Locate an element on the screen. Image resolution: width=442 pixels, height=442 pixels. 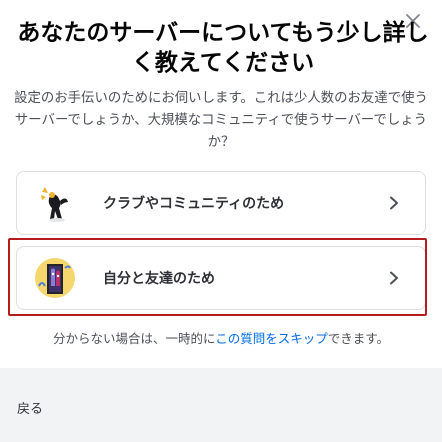
skip-hint: 分からない場合は、一時的にこの質問をスキップできます。 is located at coordinates (221, 337).